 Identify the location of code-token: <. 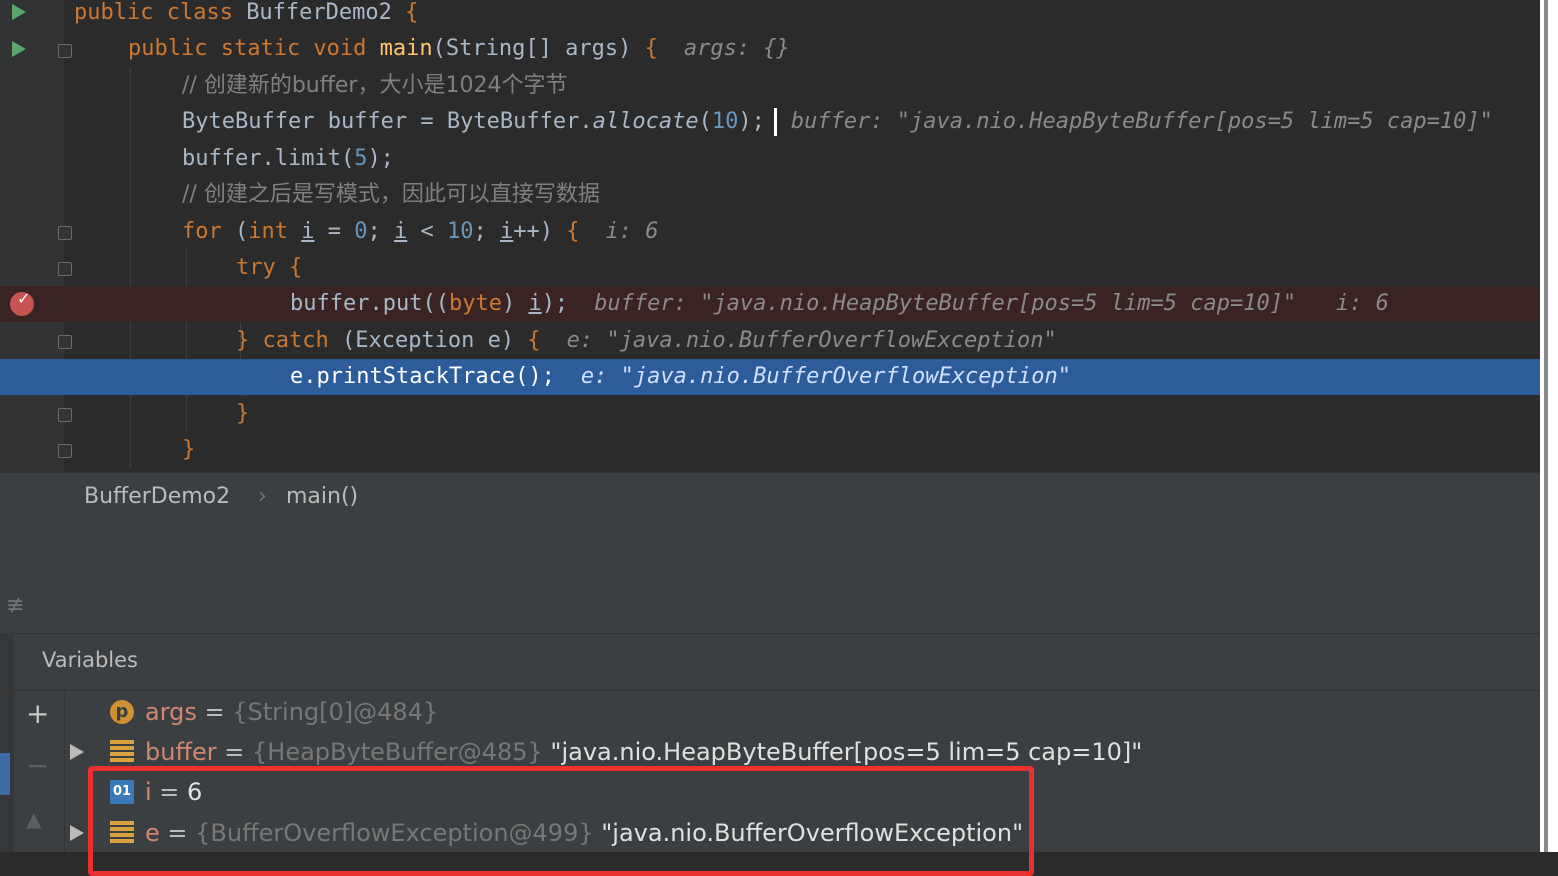
(427, 231).